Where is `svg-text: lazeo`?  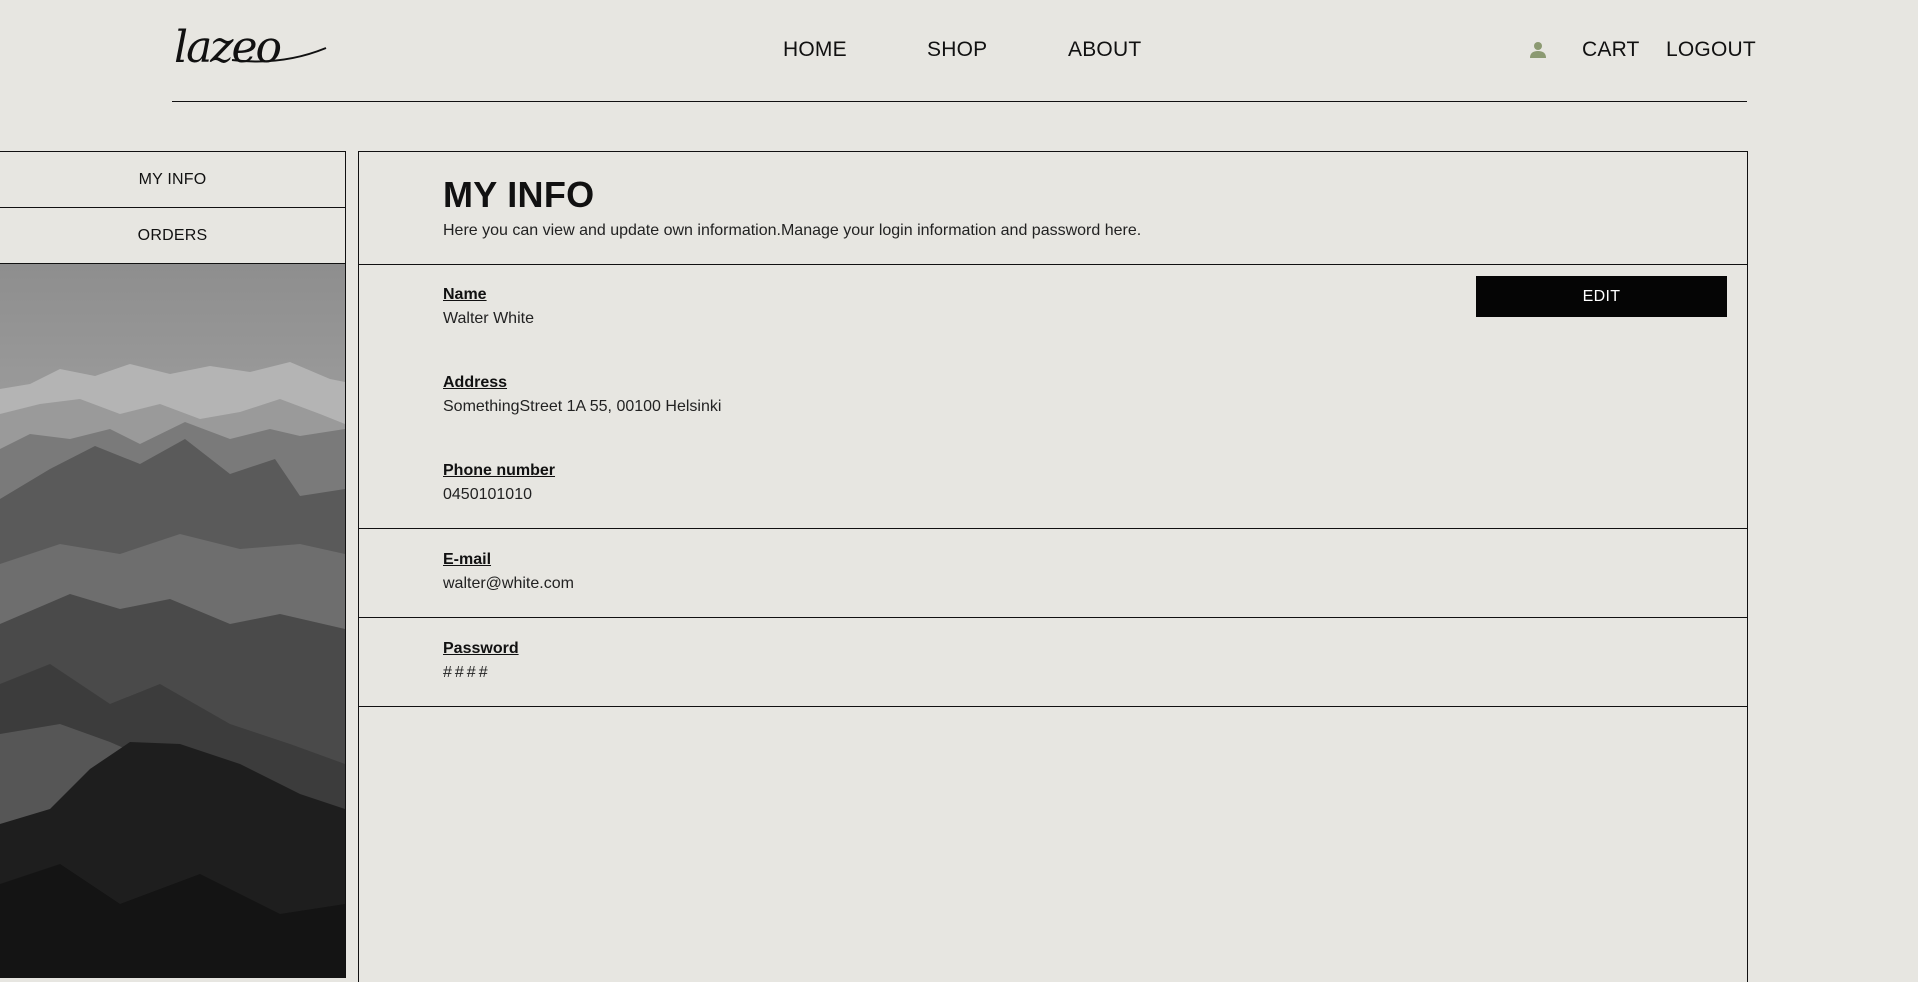 svg-text: lazeo is located at coordinates (227, 48).